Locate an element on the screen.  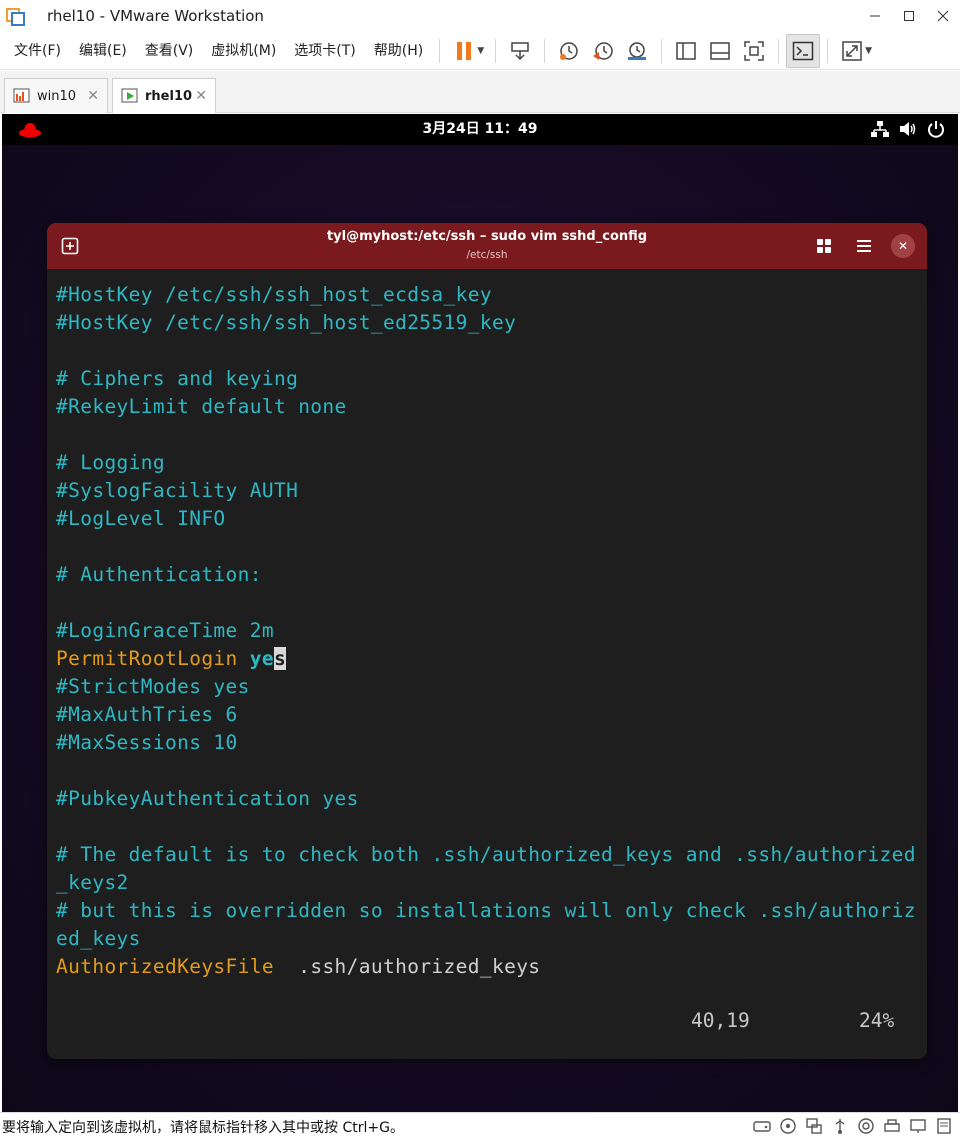
printer-icon is located at coordinates (892, 1126).